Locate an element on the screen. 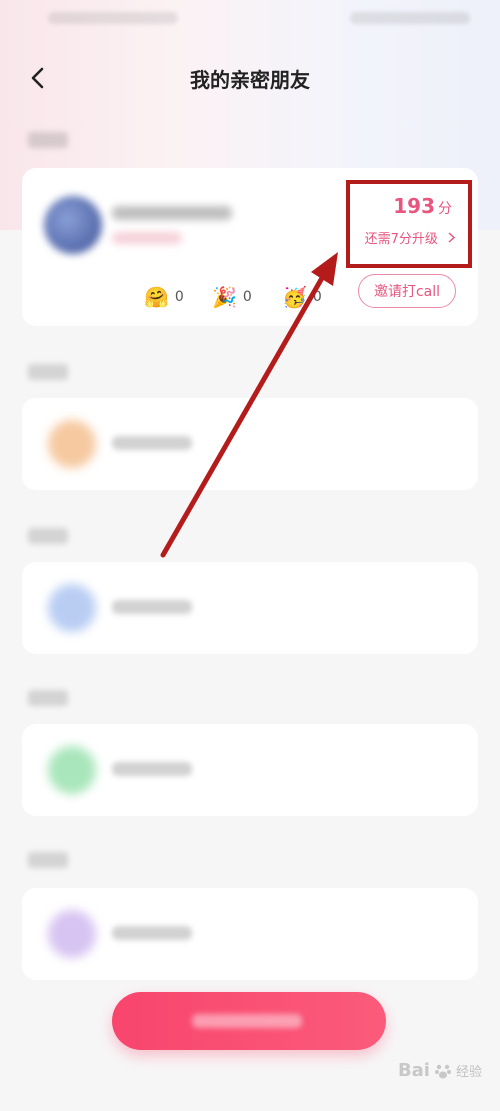  watermark-brand: Bai is located at coordinates (413, 1070).